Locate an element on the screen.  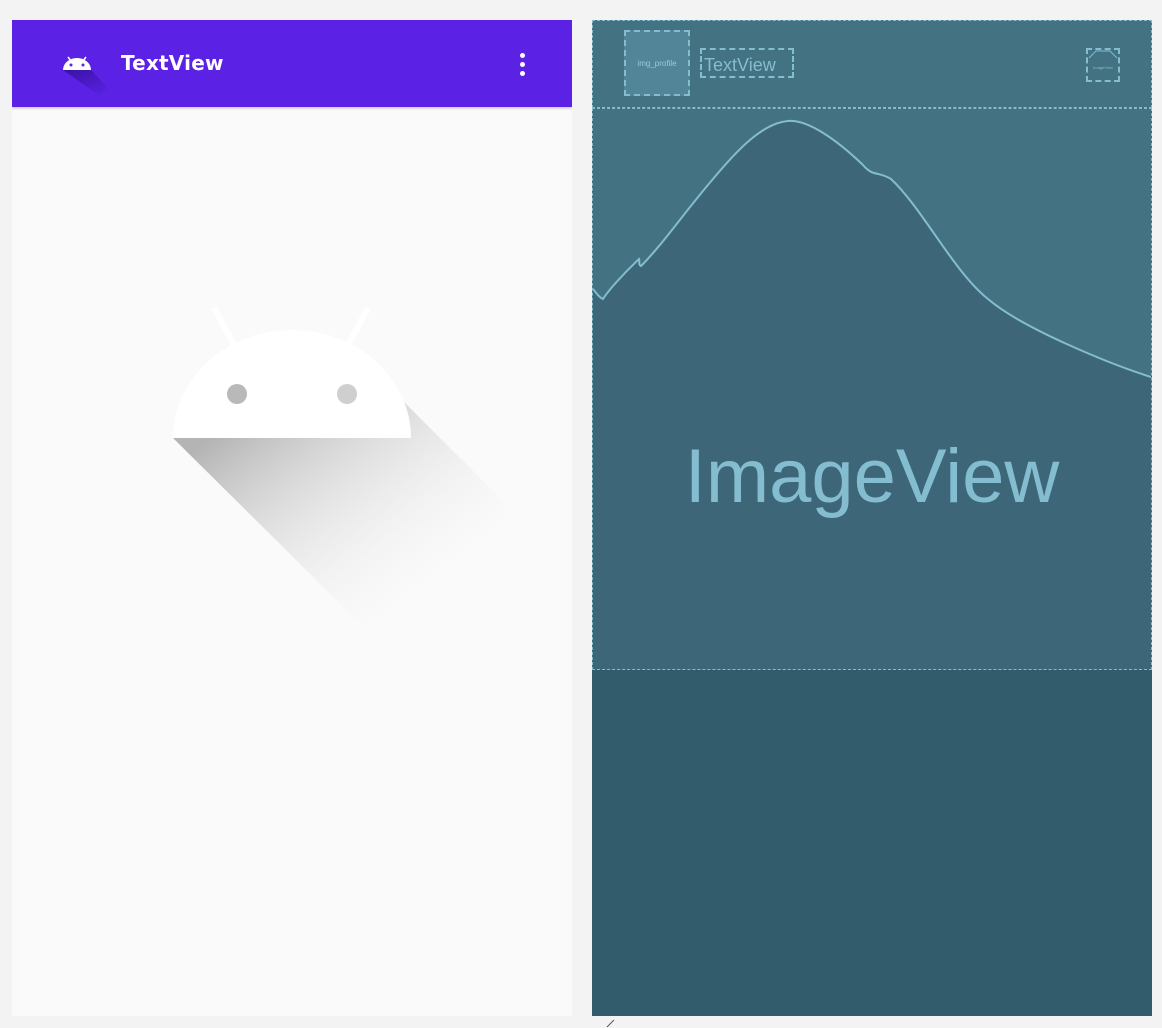
profile-image-label: img_profile is located at coordinates (657, 63).